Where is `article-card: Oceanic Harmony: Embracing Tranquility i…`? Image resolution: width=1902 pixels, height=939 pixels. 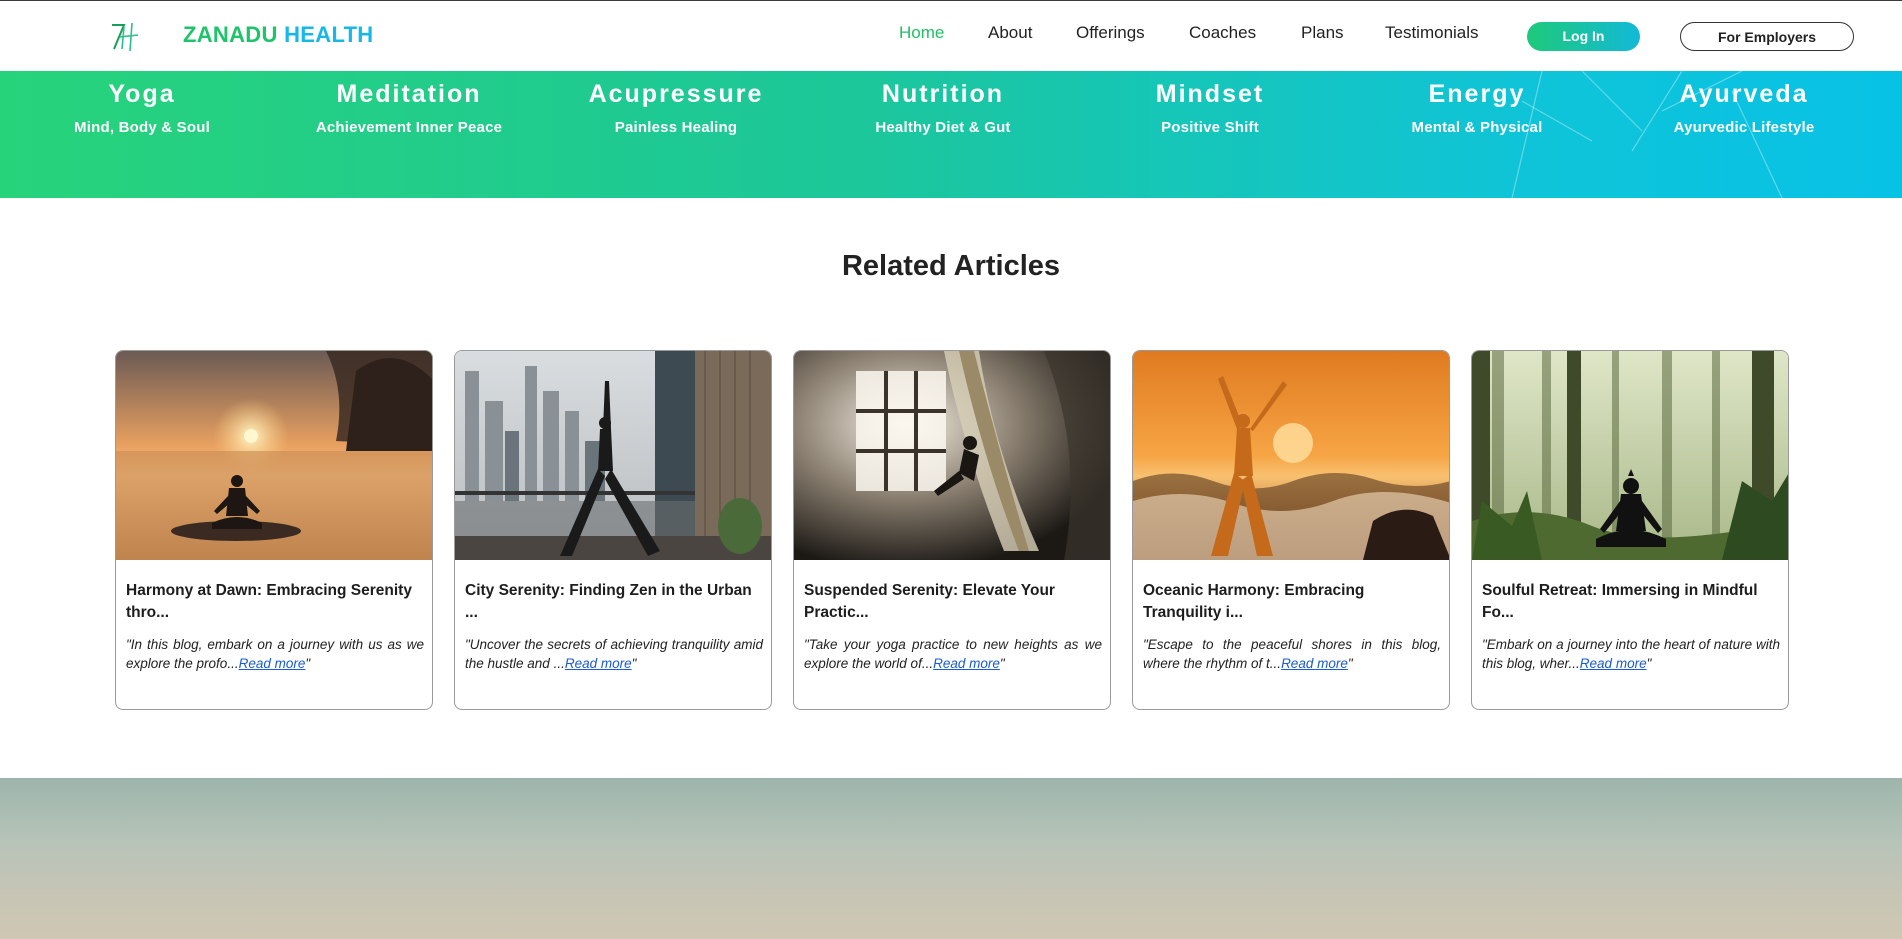 article-card: Oceanic Harmony: Embracing Tranquility i… is located at coordinates (1291, 530).